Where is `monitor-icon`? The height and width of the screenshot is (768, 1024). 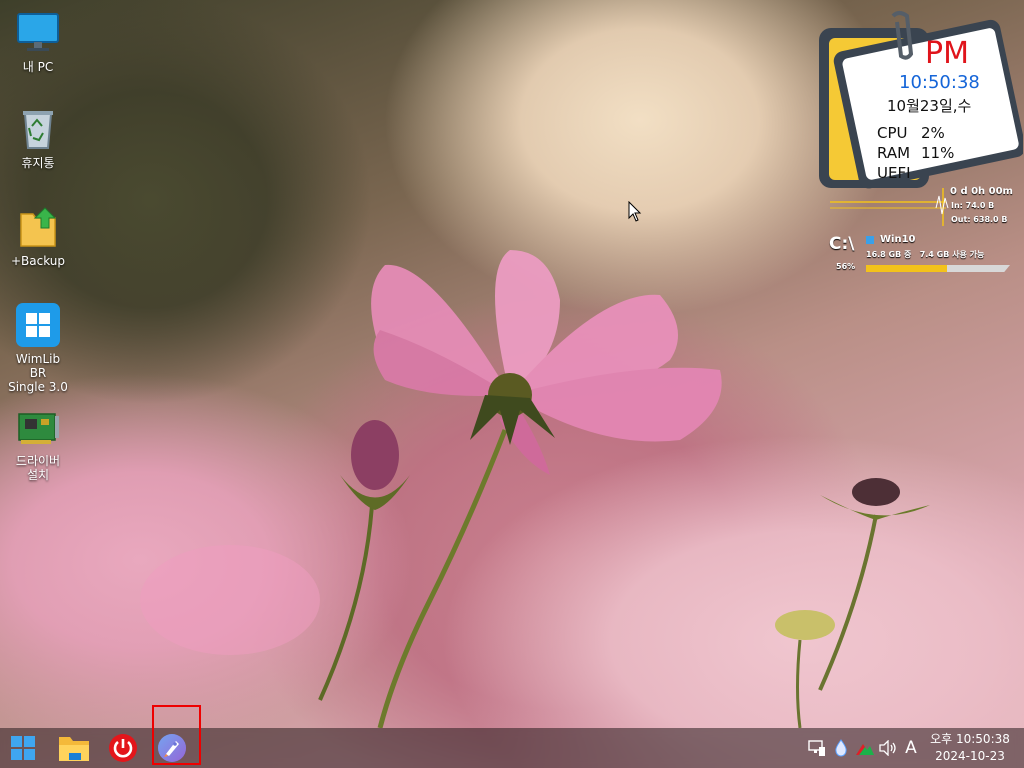
monitor-icon is located at coordinates (38, 32).